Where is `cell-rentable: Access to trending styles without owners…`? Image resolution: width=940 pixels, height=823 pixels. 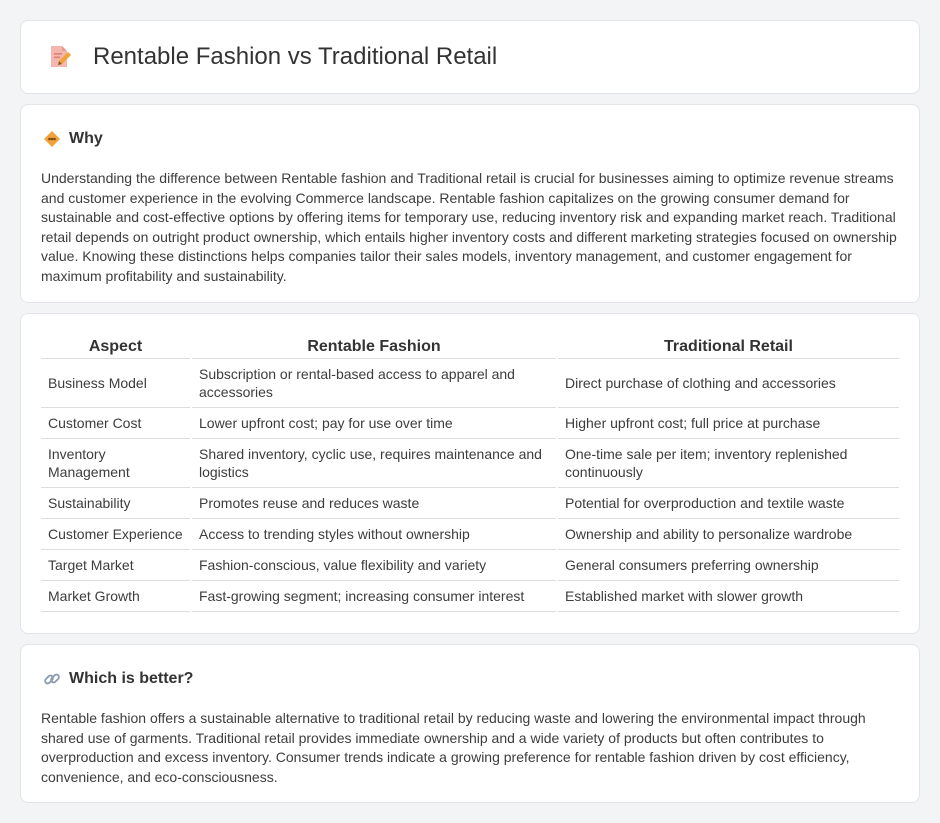 cell-rentable: Access to trending styles without owners… is located at coordinates (374, 534).